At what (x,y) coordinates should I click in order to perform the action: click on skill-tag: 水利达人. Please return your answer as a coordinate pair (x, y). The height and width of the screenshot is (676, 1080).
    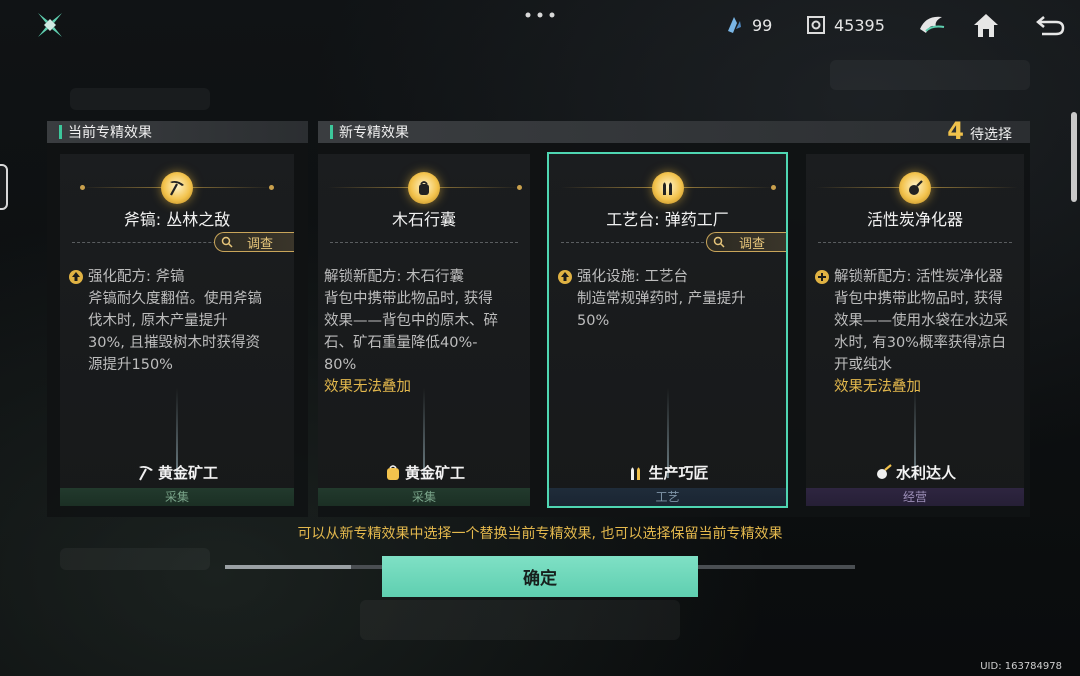
    Looking at the image, I should click on (915, 472).